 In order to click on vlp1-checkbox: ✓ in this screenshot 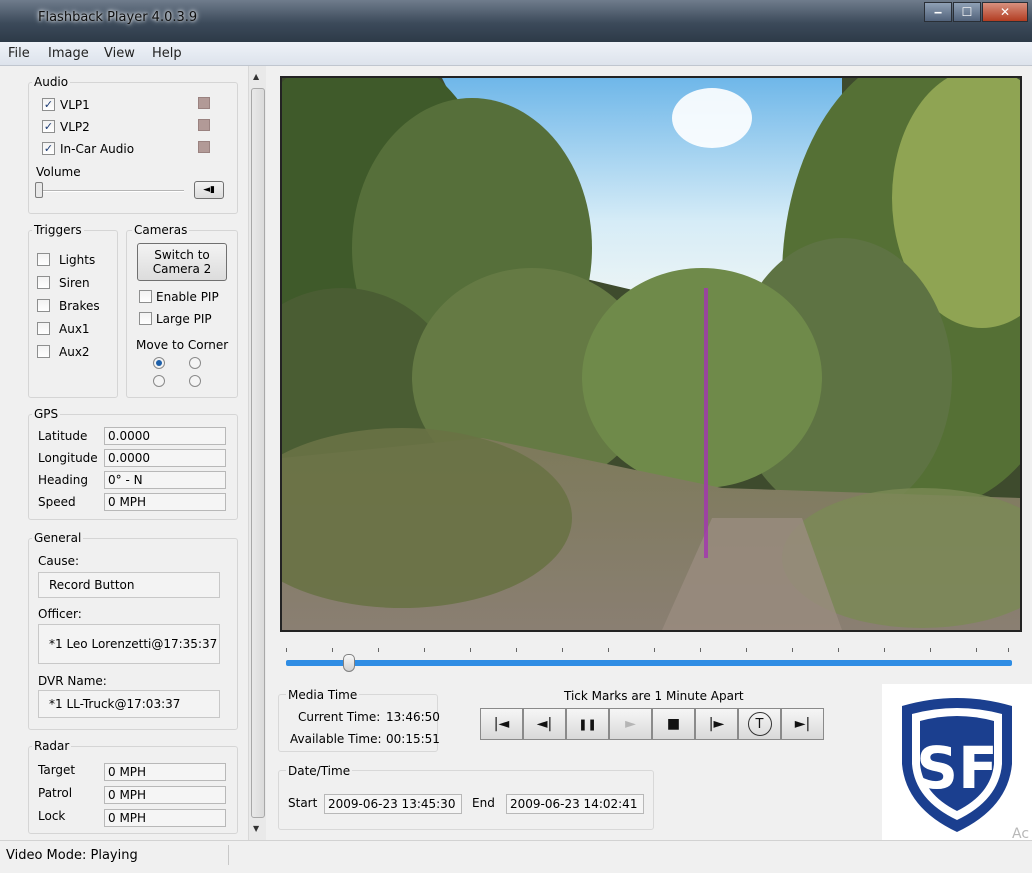, I will do `click(48, 104)`.